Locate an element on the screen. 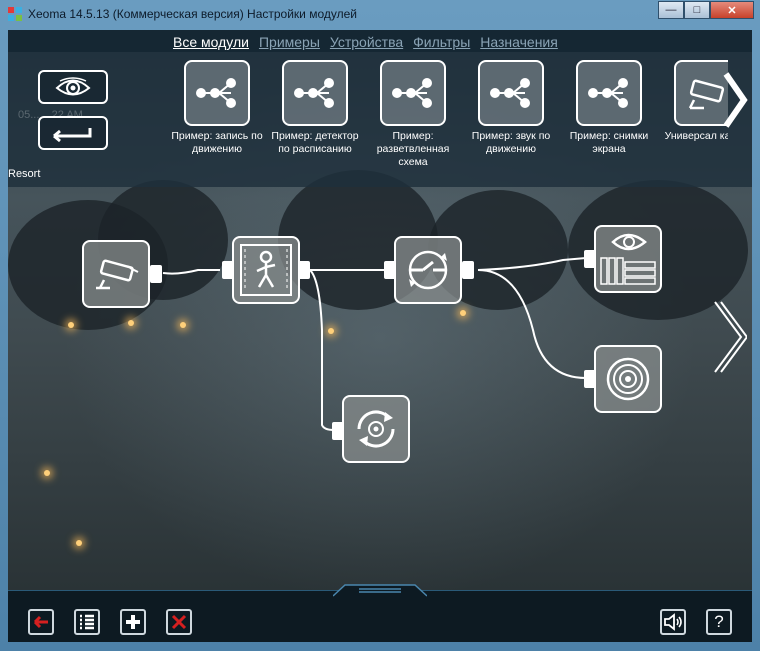 Image resolution: width=760 pixels, height=651 pixels. speaker-icon is located at coordinates (628, 379).